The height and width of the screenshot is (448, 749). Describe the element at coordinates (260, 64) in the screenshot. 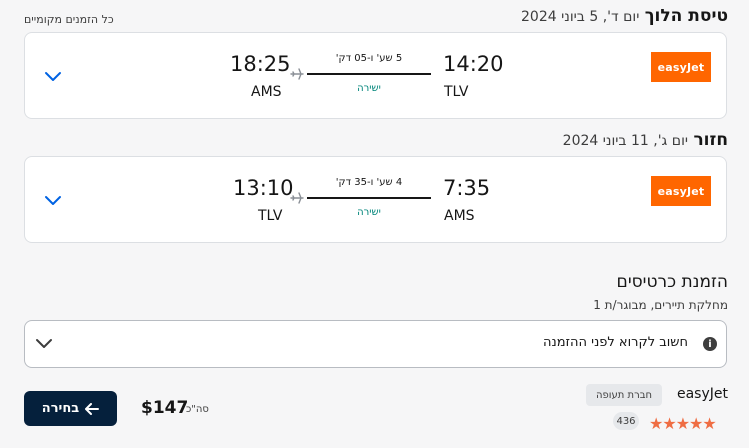

I see `outbound-arrive-time: 18:25` at that location.